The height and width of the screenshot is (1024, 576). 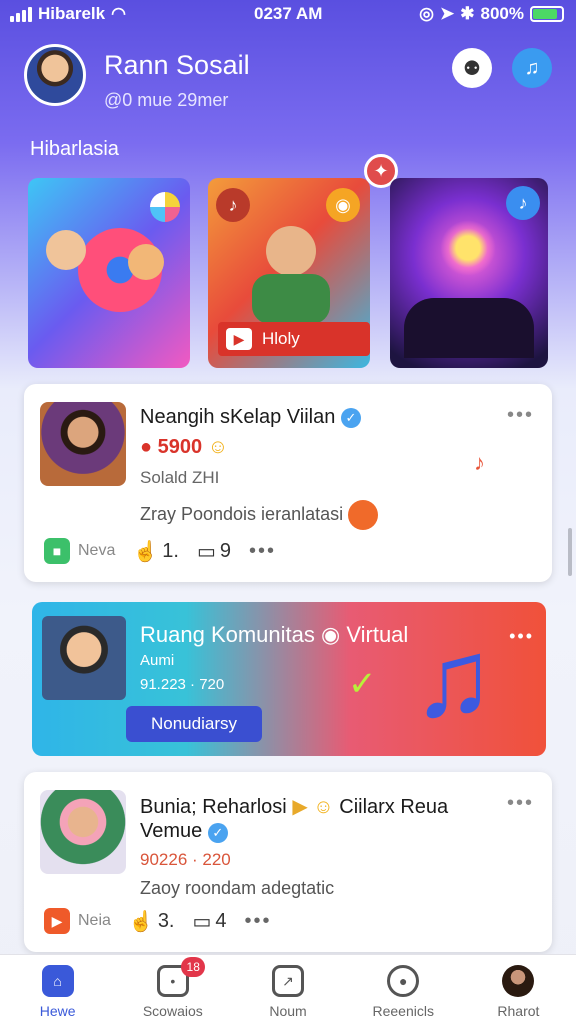 I want to click on post-tag-label: Neva, so click(x=97, y=550).